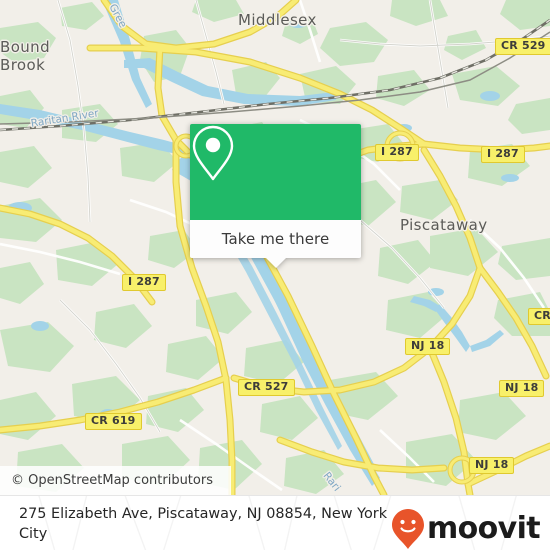 The width and height of the screenshot is (550, 550). I want to click on take-me-there-label: Take me there, so click(275, 239).